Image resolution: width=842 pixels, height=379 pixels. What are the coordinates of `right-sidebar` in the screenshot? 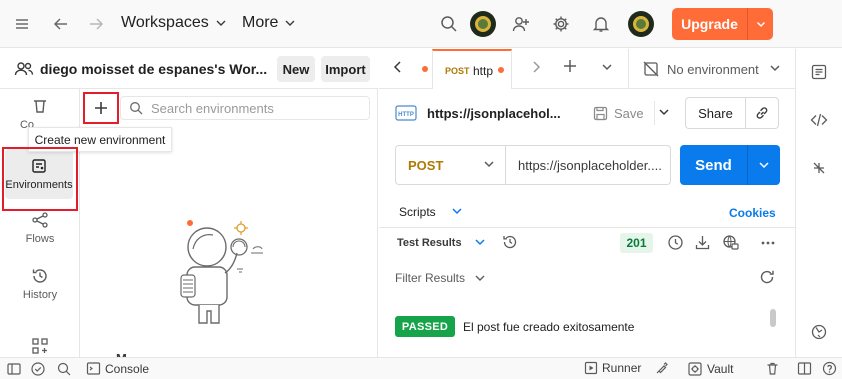 It's located at (818, 203).